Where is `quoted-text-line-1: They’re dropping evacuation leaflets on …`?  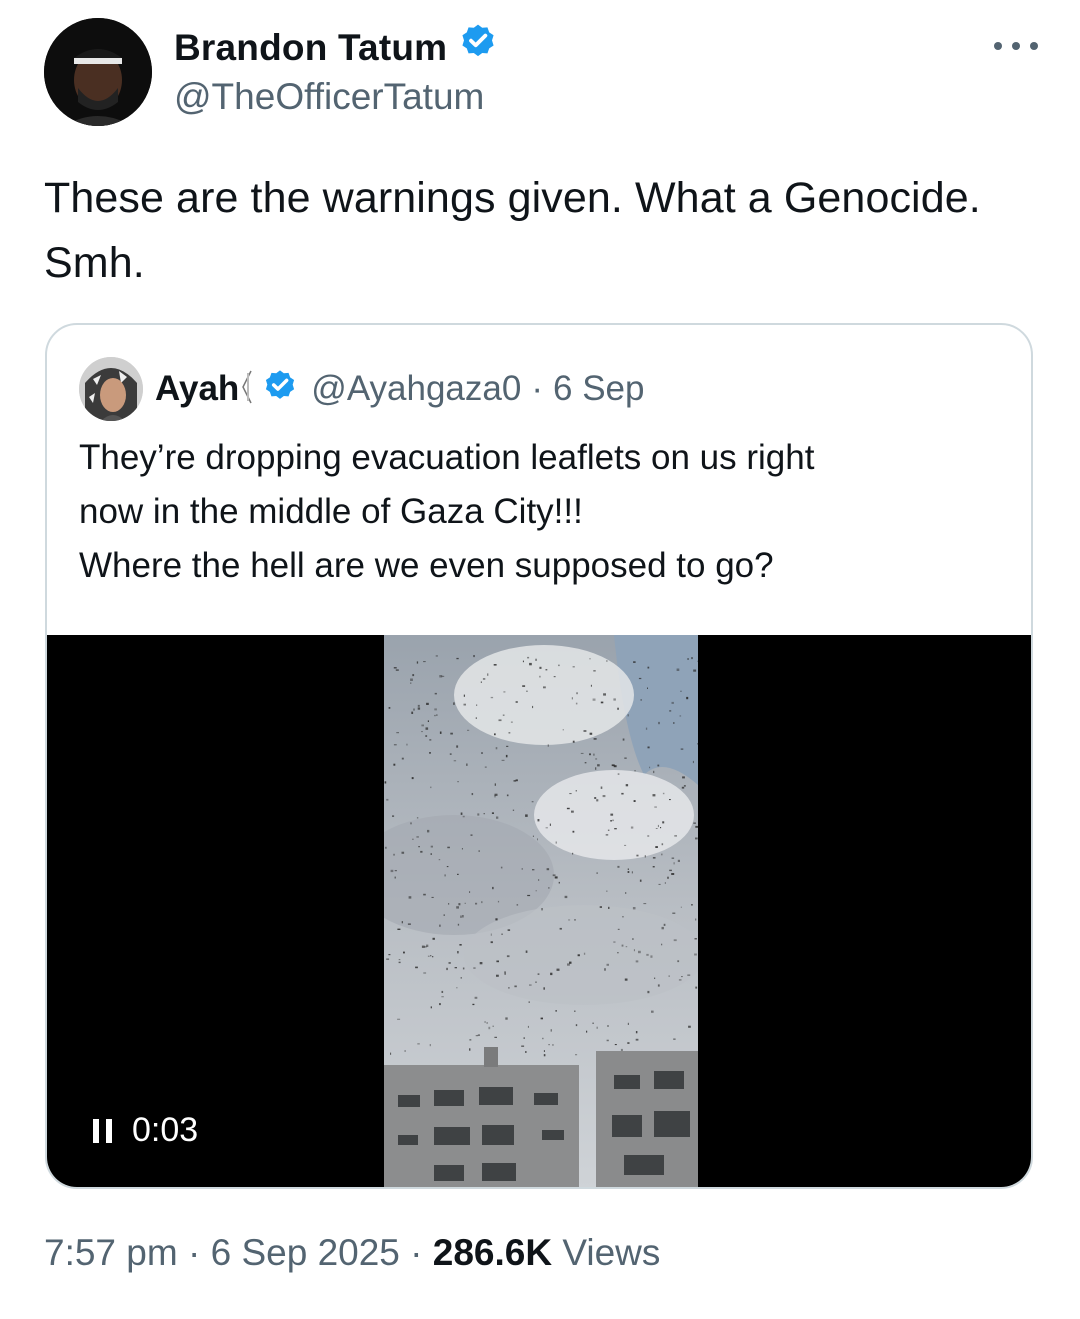
quoted-text-line-1: They’re dropping evacuation leaflets on … is located at coordinates (447, 457).